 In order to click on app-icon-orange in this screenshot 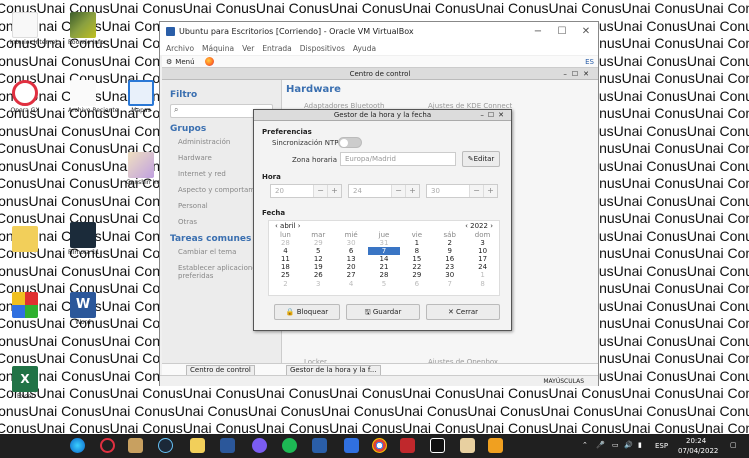, I will do `click(495, 445)`.